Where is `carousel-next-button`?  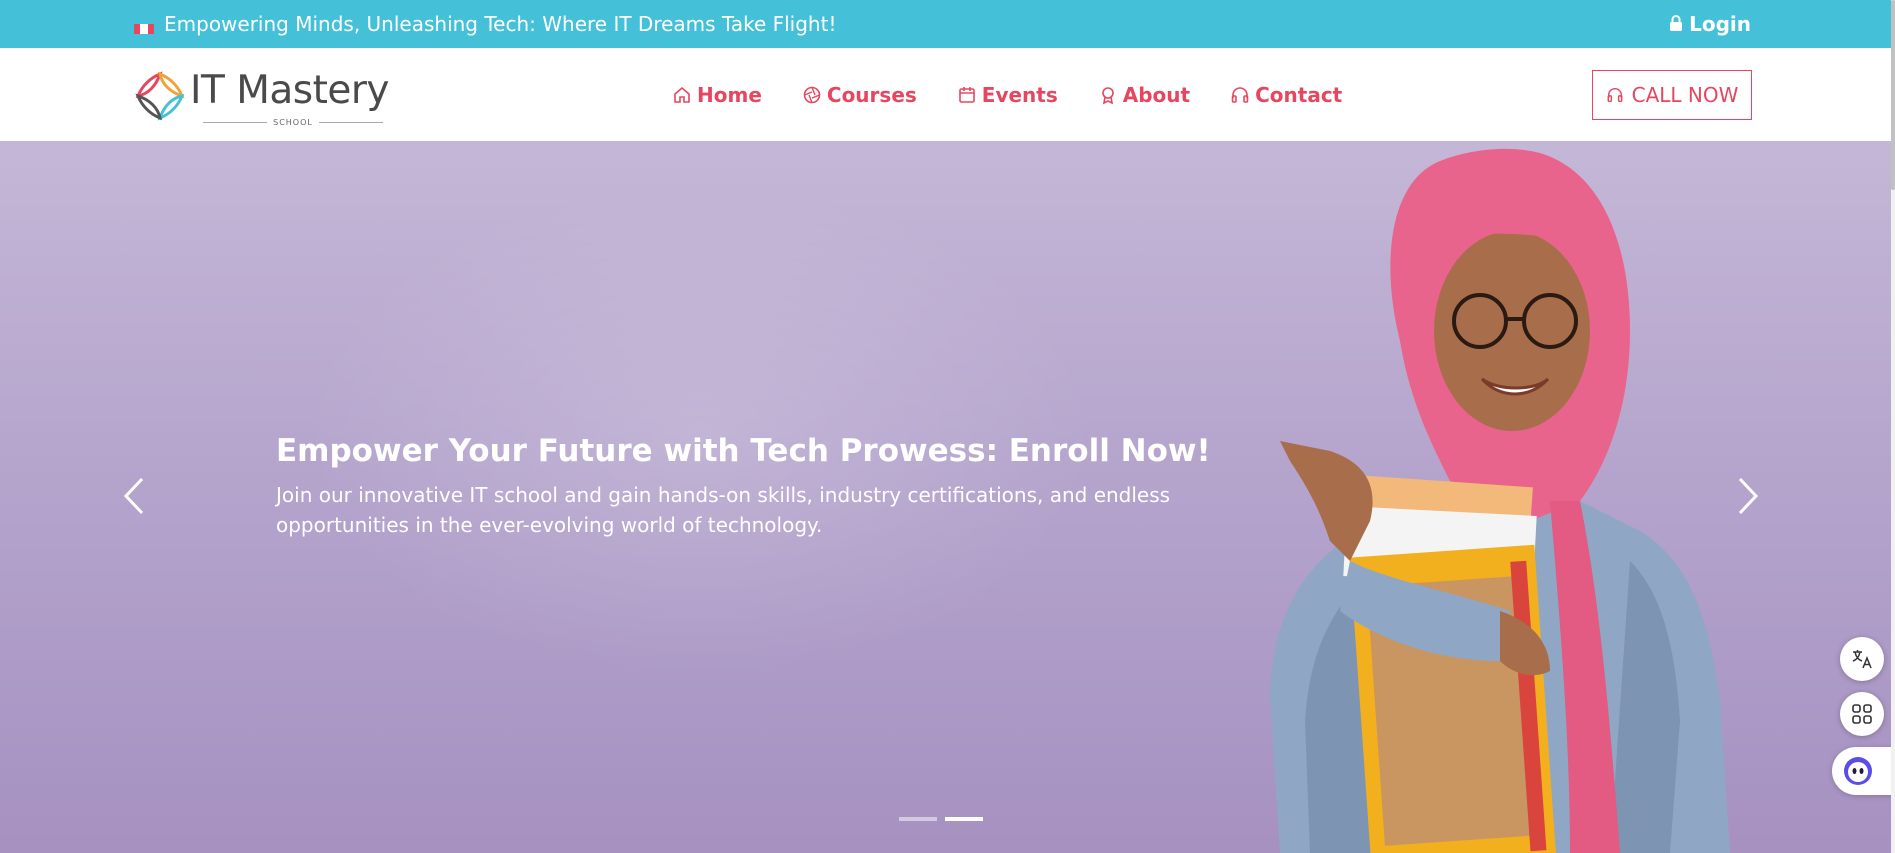
carousel-next-button is located at coordinates (1748, 496).